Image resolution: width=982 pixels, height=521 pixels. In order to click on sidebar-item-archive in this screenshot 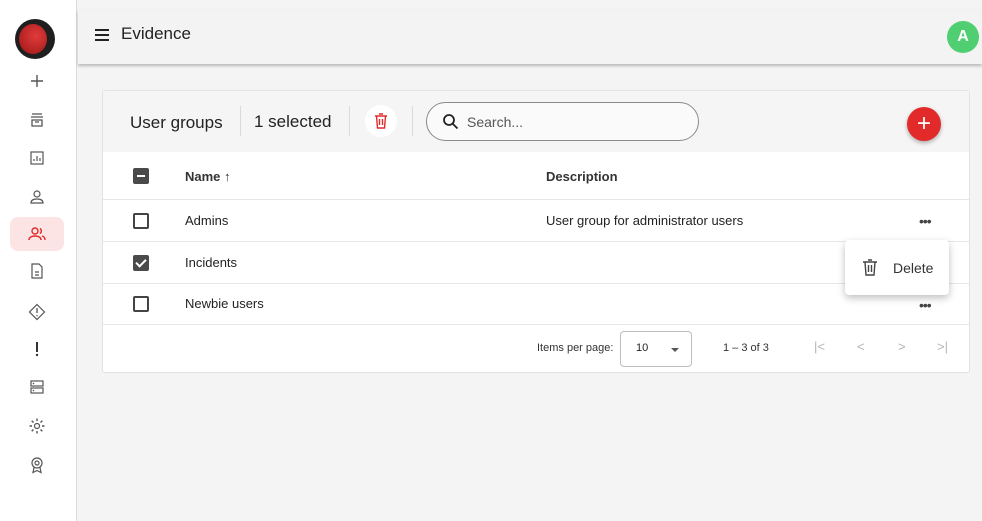, I will do `click(37, 120)`.